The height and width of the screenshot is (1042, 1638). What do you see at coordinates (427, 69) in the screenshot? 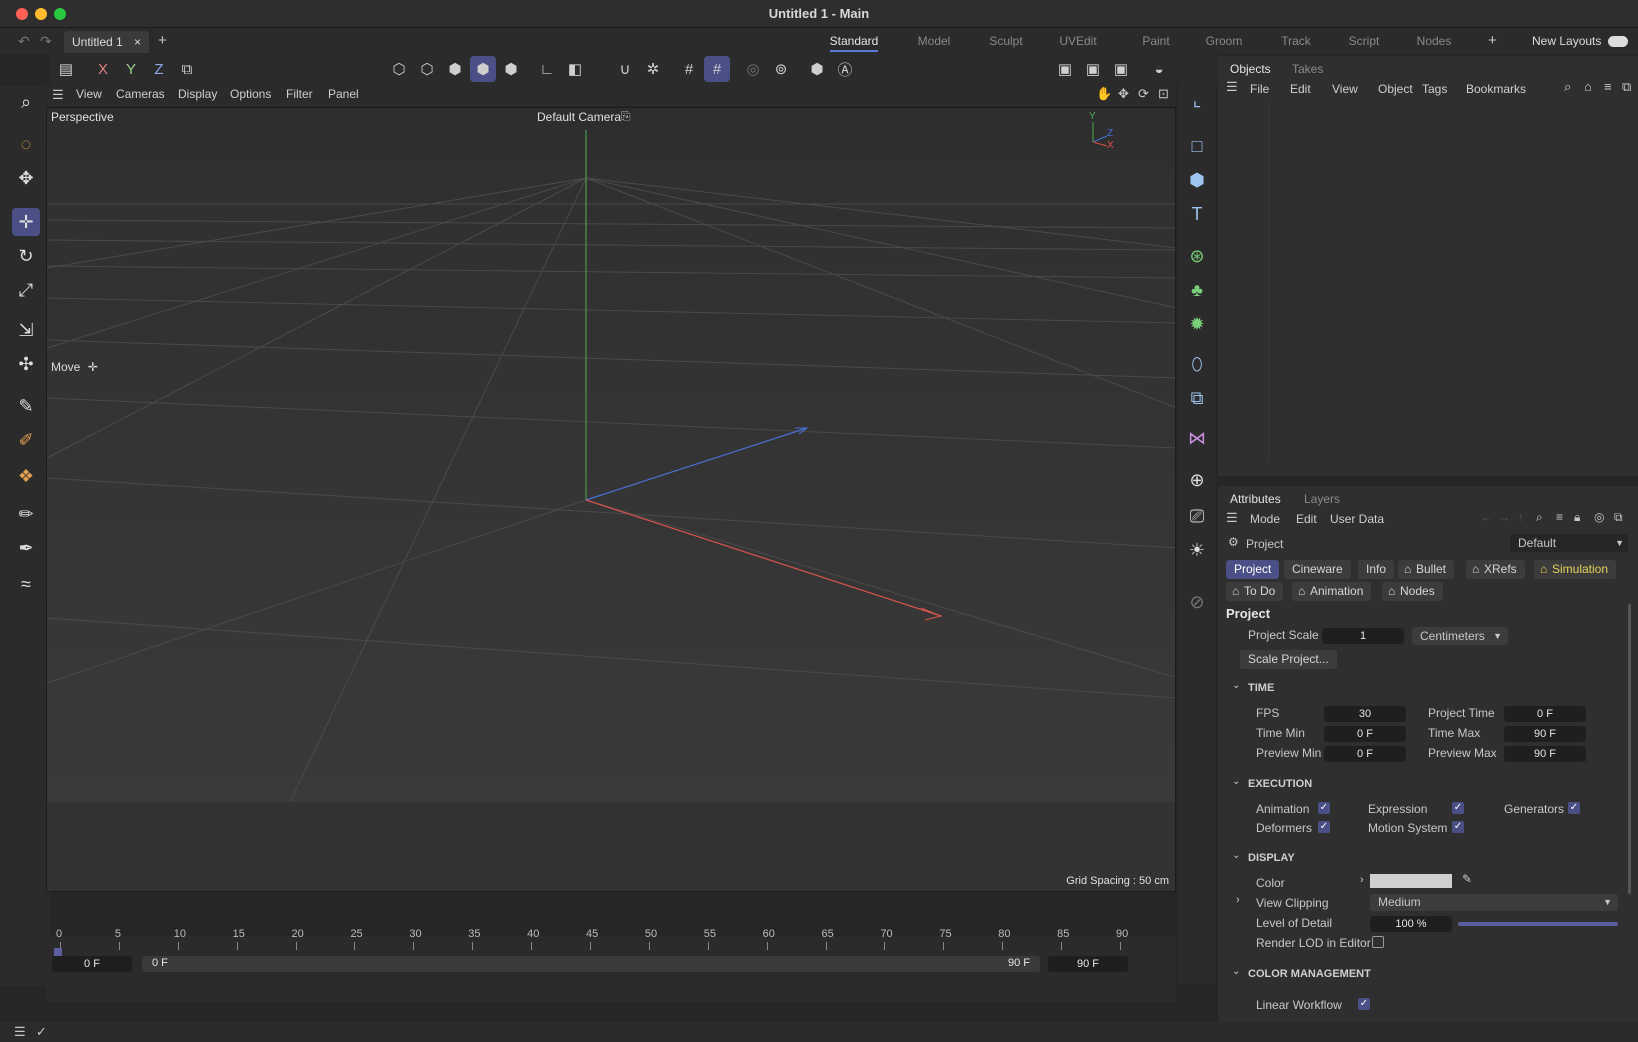
I see `edges-mode-icon: ⬡` at bounding box center [427, 69].